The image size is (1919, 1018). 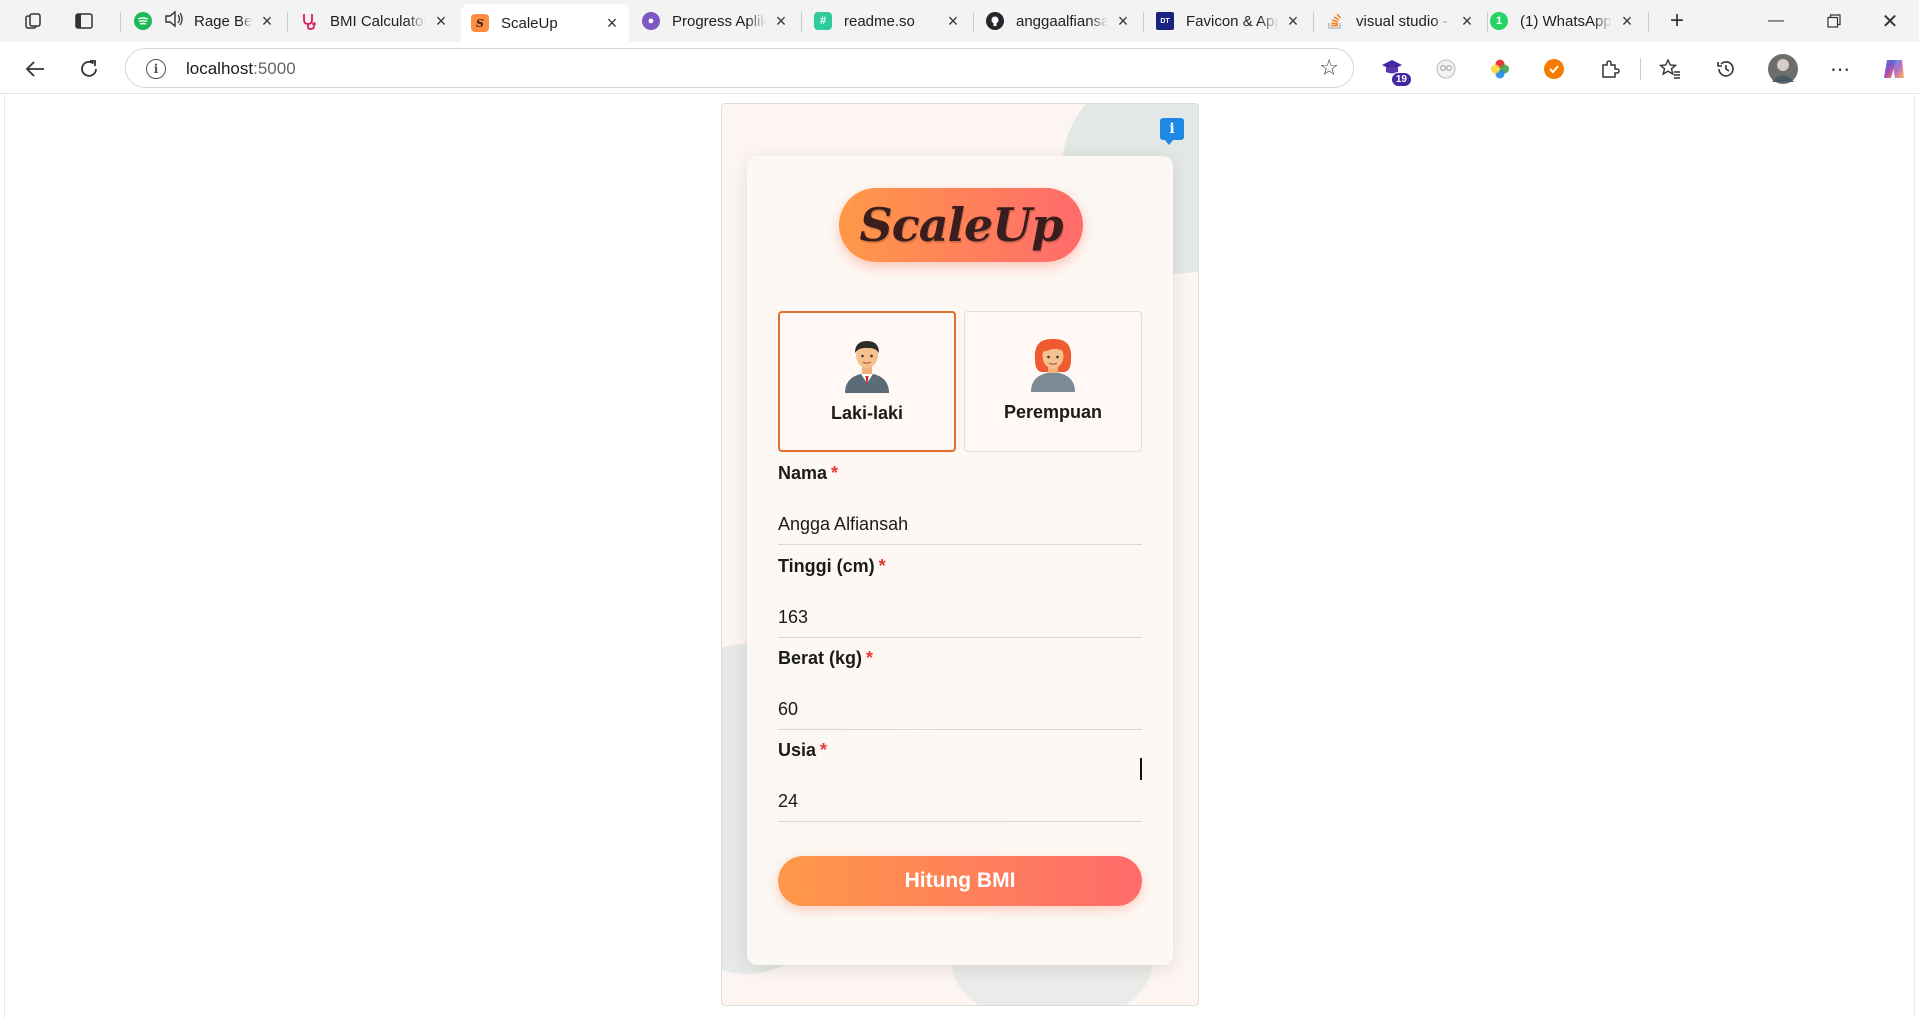 What do you see at coordinates (1677, 20) in the screenshot?
I see `new-tab-icon: +` at bounding box center [1677, 20].